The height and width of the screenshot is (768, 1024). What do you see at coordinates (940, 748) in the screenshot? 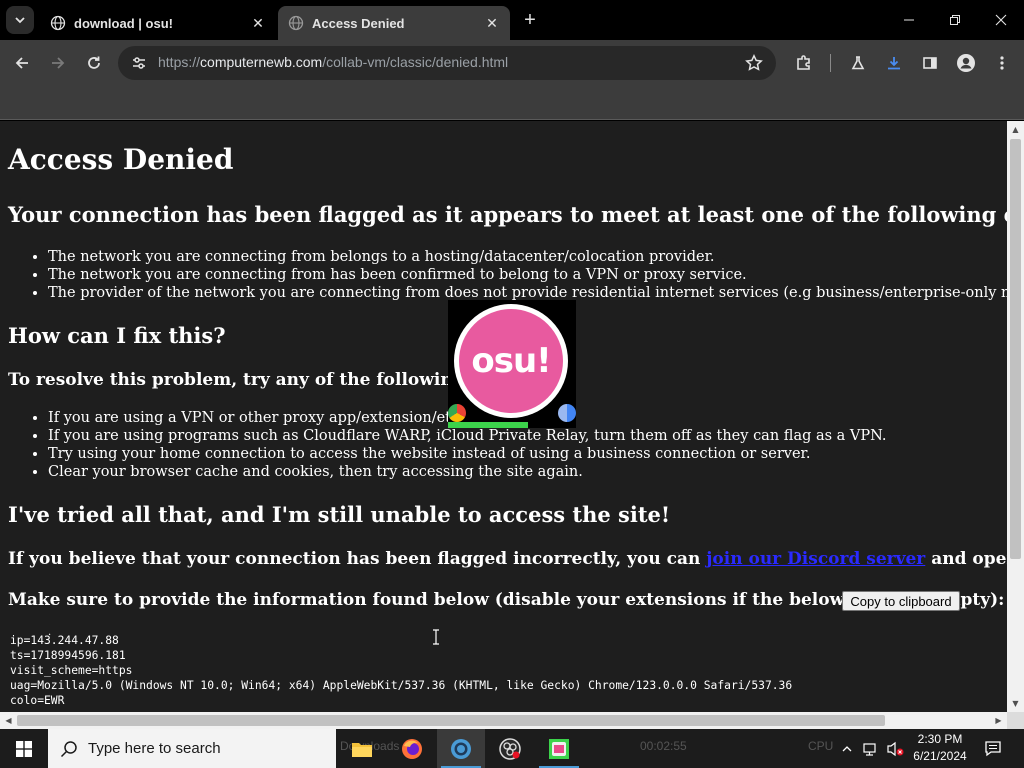
I see `system-clock: 2:30 PM 6/21/2024` at bounding box center [940, 748].